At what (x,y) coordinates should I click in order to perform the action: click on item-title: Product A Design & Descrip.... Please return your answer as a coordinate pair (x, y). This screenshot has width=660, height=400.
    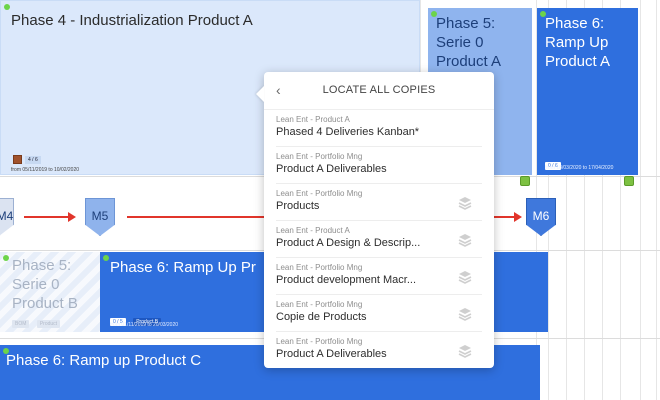
    Looking at the image, I should click on (348, 243).